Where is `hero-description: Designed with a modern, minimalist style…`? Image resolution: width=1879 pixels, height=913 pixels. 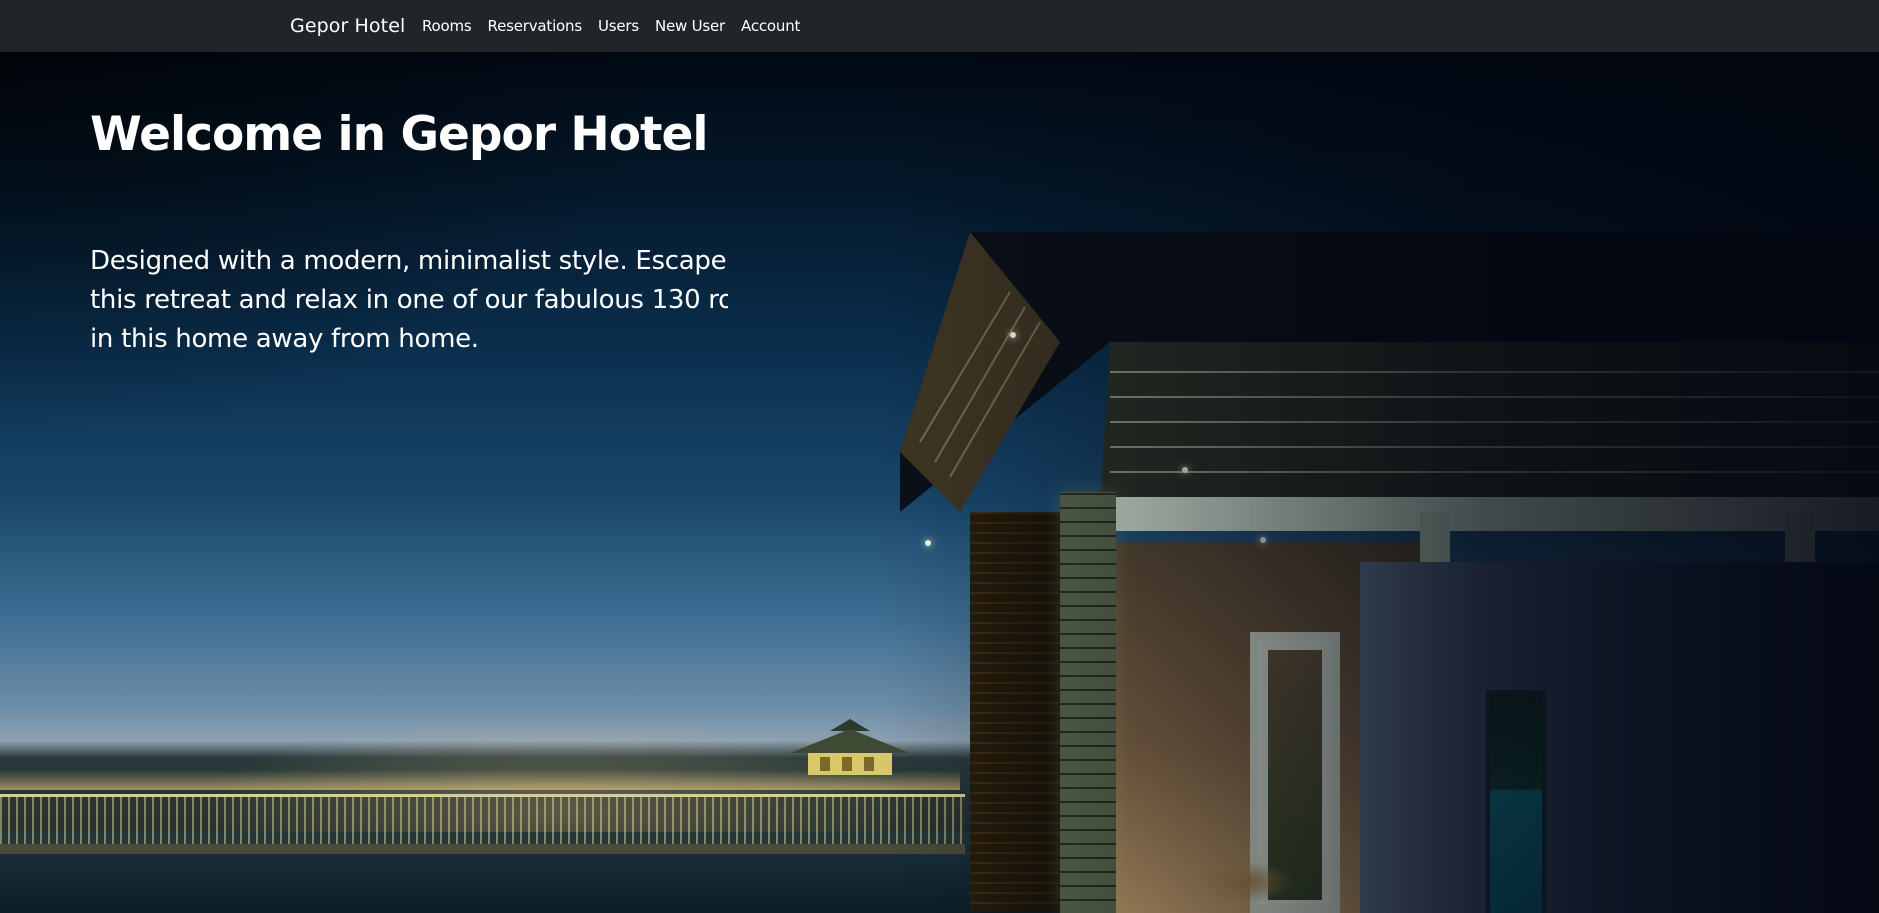 hero-description: Designed with a modern, minimalist style… is located at coordinates (409, 300).